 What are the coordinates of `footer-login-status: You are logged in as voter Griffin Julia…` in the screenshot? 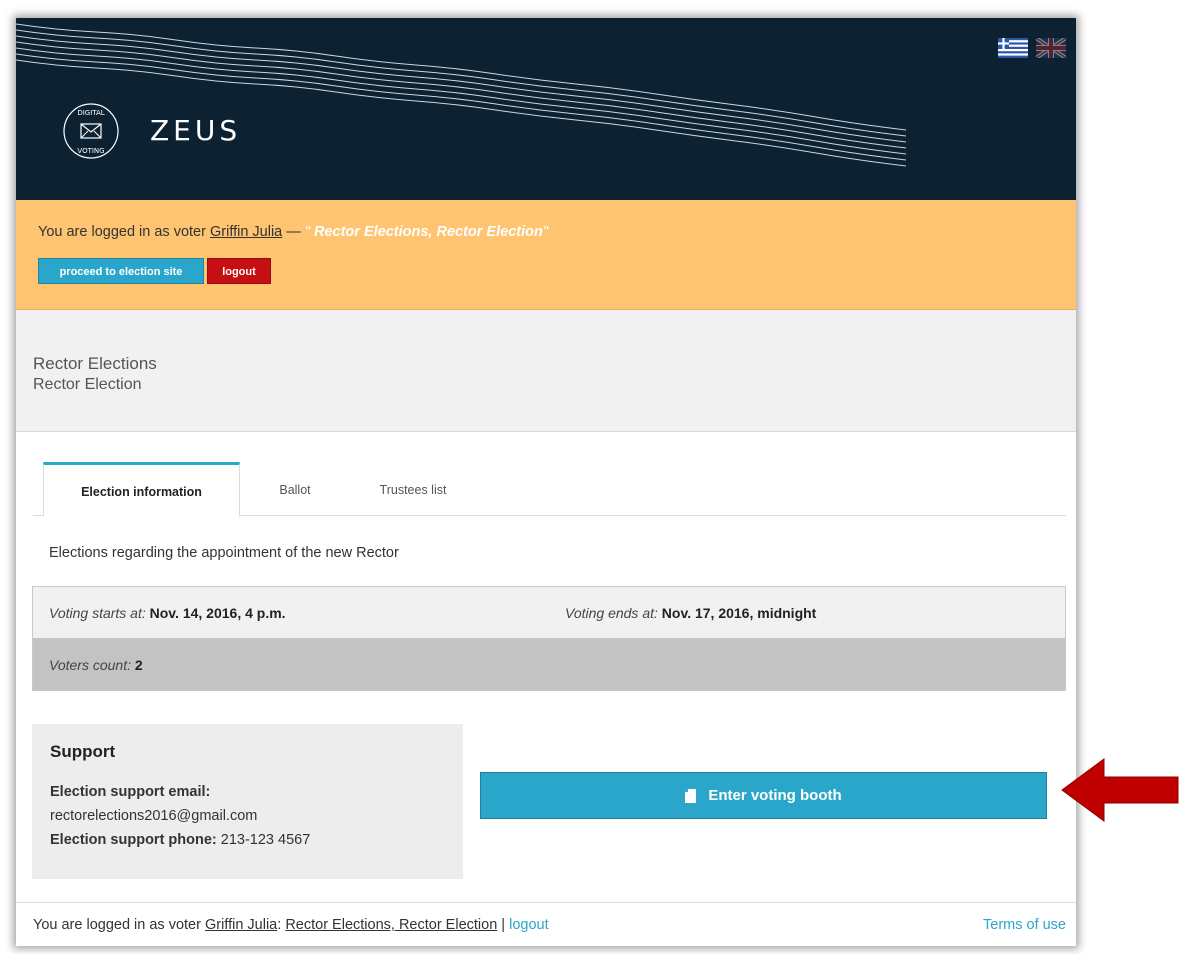 It's located at (291, 925).